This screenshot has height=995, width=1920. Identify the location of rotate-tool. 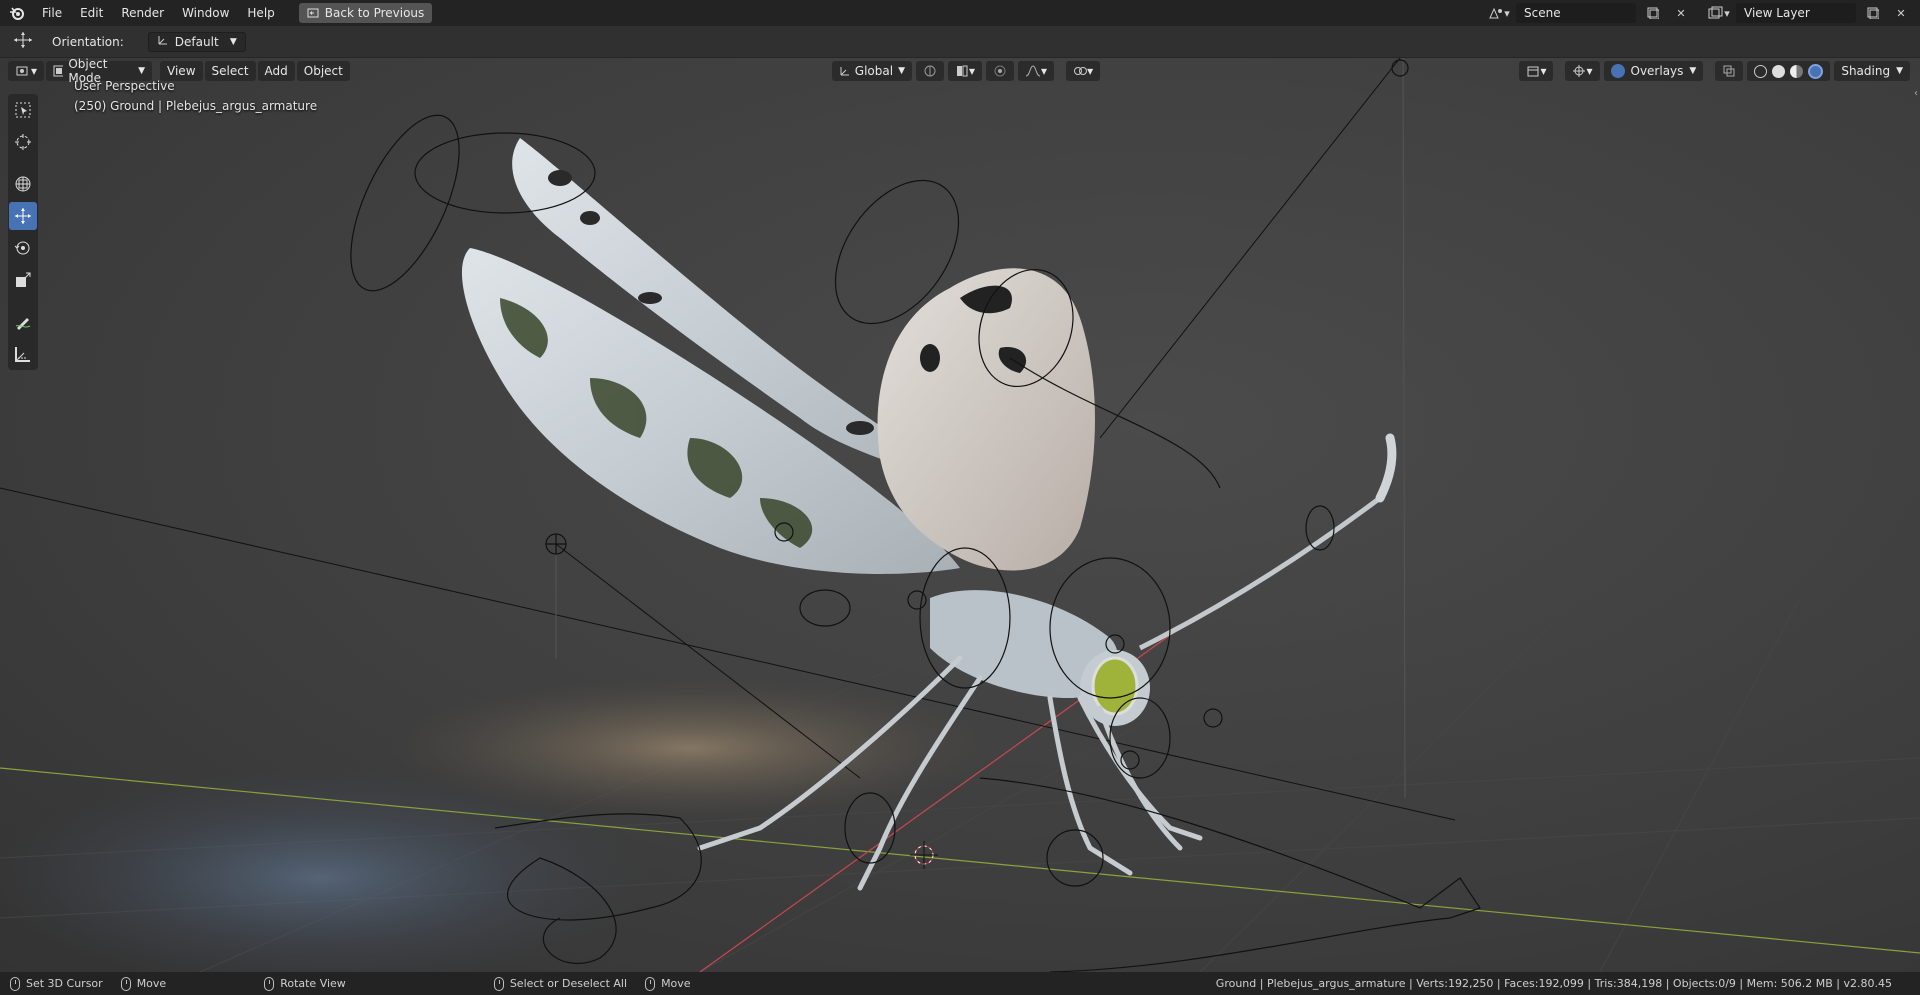
(23, 248).